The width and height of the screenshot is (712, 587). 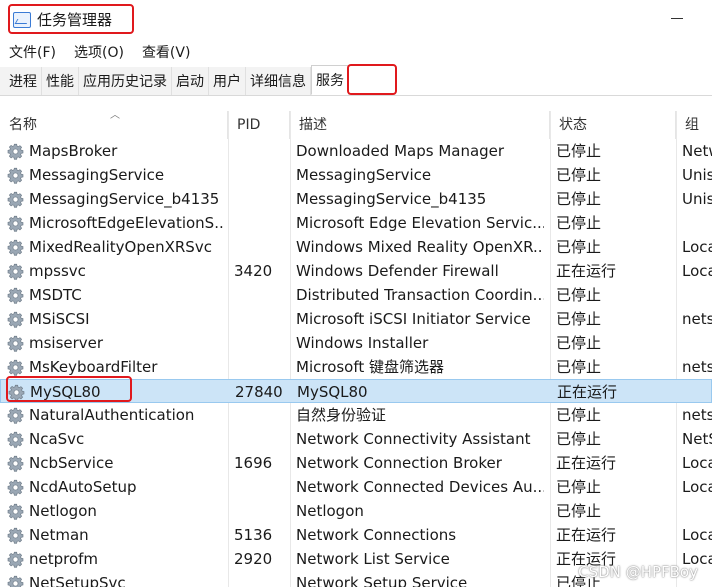 I want to click on service-name: MySQL80, so click(x=65, y=392).